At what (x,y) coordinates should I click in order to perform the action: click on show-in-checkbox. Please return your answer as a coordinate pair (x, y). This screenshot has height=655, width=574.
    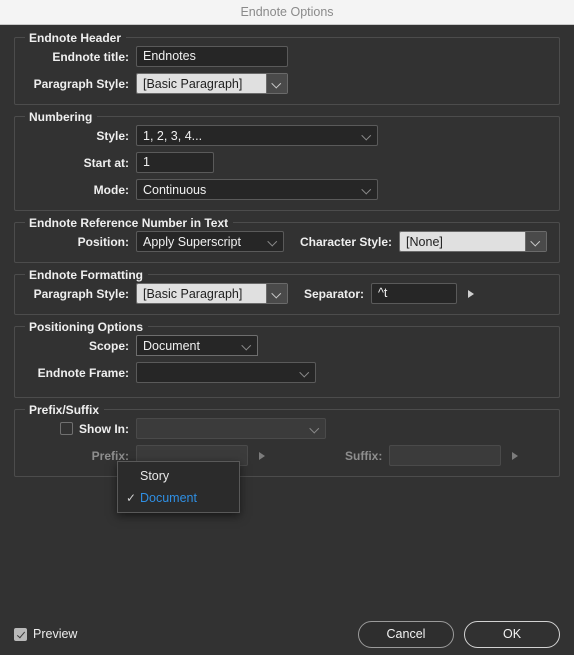
    Looking at the image, I should click on (66, 428).